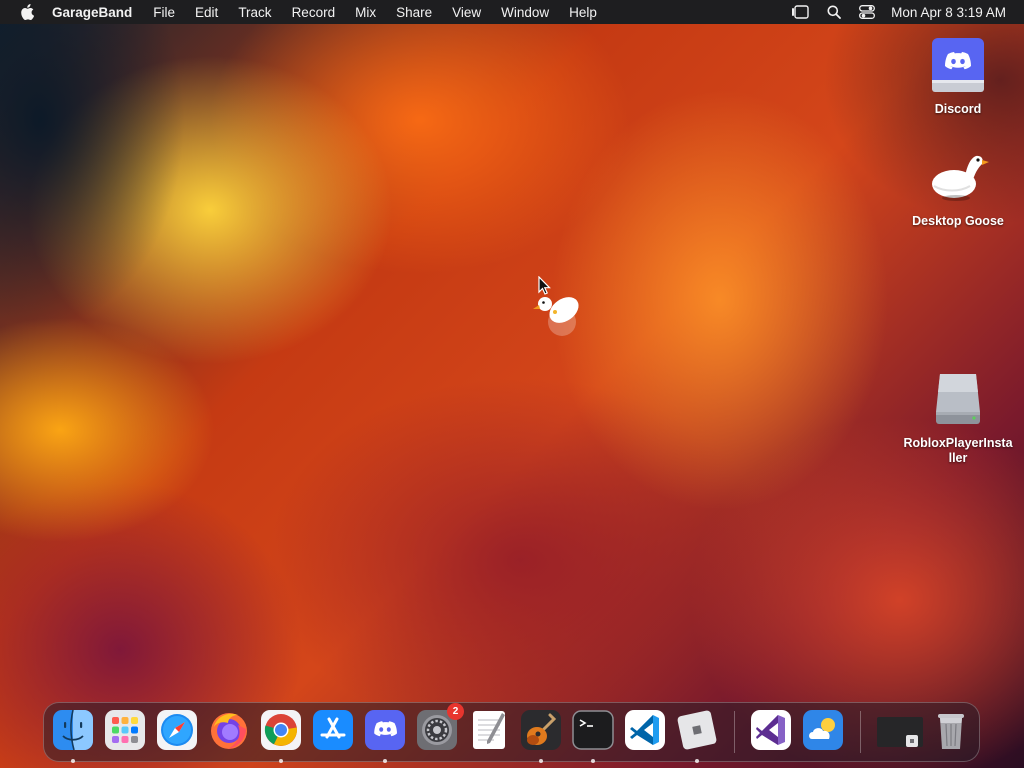 The width and height of the screenshot is (1024, 768). I want to click on trash-icon, so click(951, 731).